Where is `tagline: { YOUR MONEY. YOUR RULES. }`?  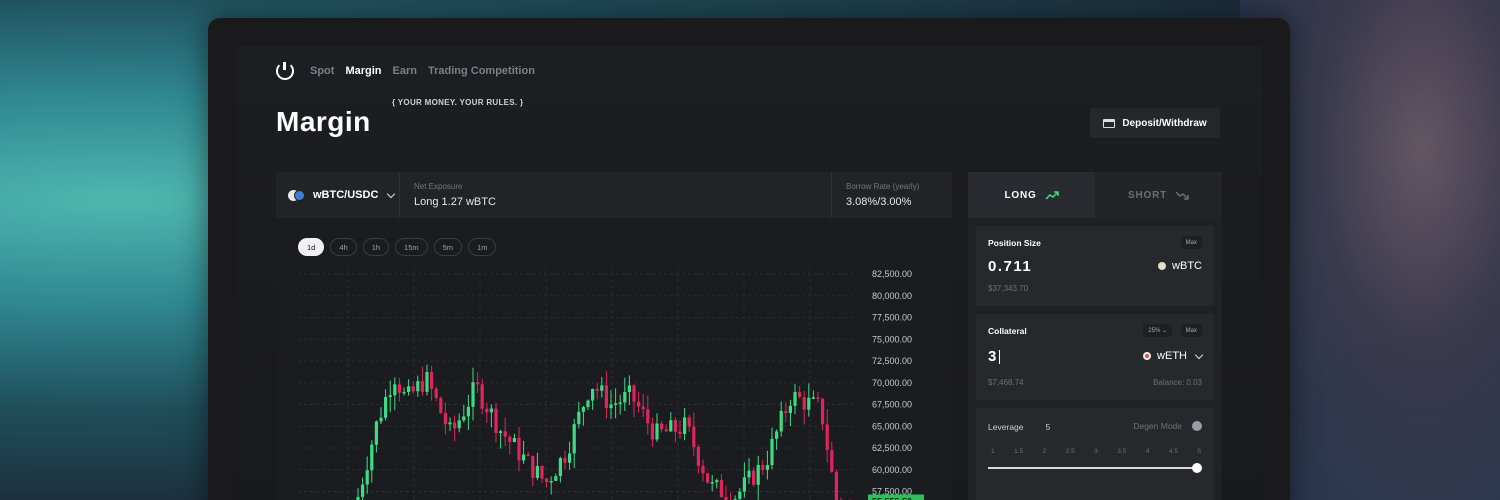
tagline: { YOUR MONEY. YOUR RULES. } is located at coordinates (458, 102).